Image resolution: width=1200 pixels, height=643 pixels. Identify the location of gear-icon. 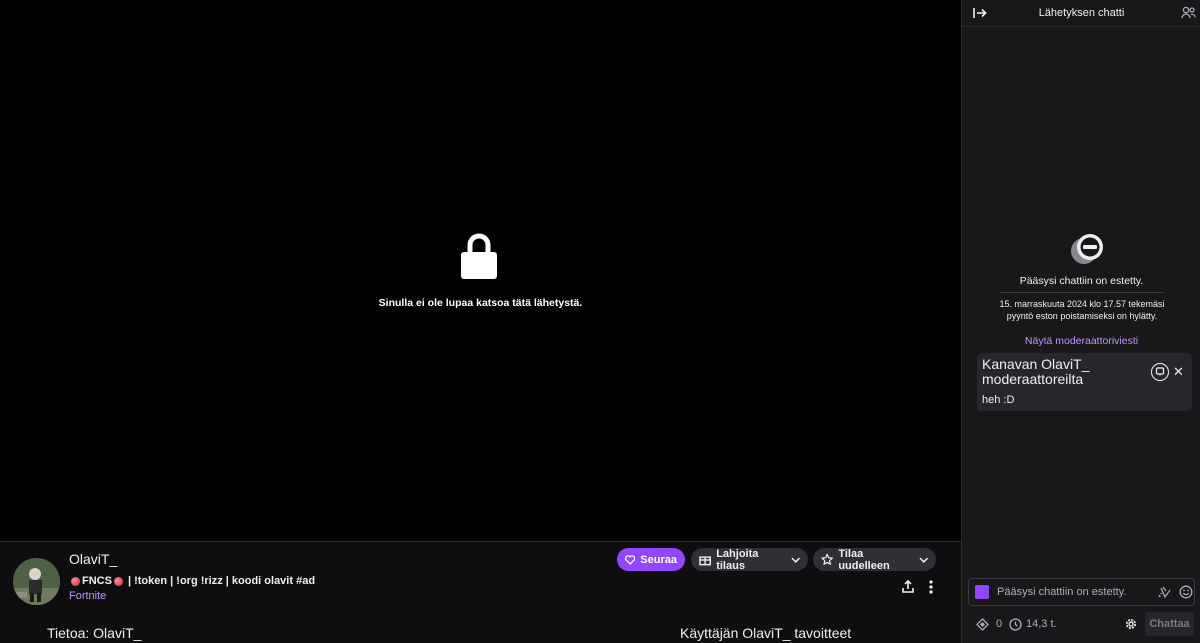
(1131, 624).